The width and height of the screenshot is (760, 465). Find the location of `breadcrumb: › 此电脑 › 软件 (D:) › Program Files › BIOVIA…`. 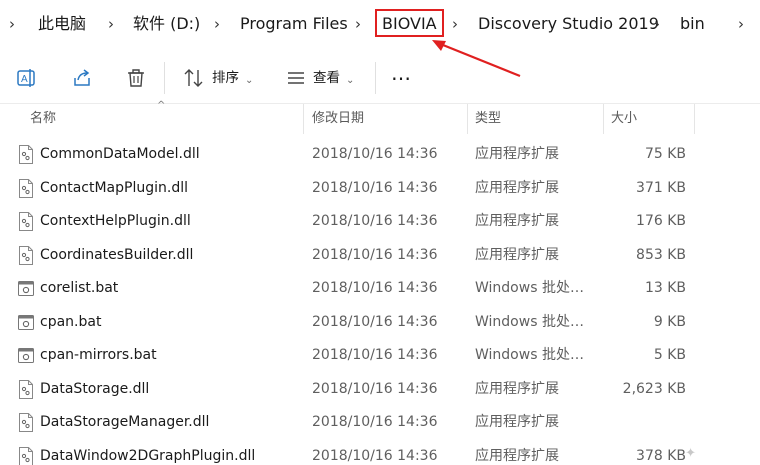

breadcrumb: › 此电脑 › 软件 (D:) › Program Files › BIOVIA… is located at coordinates (380, 24).